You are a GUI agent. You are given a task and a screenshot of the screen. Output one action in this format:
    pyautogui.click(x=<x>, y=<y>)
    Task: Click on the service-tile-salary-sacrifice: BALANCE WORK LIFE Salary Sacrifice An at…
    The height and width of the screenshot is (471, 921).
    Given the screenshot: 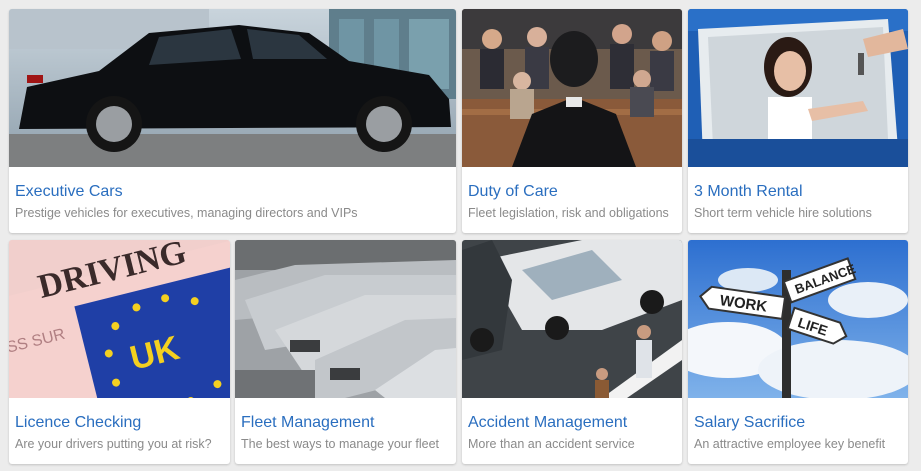 What is the action you would take?
    pyautogui.click(x=798, y=352)
    